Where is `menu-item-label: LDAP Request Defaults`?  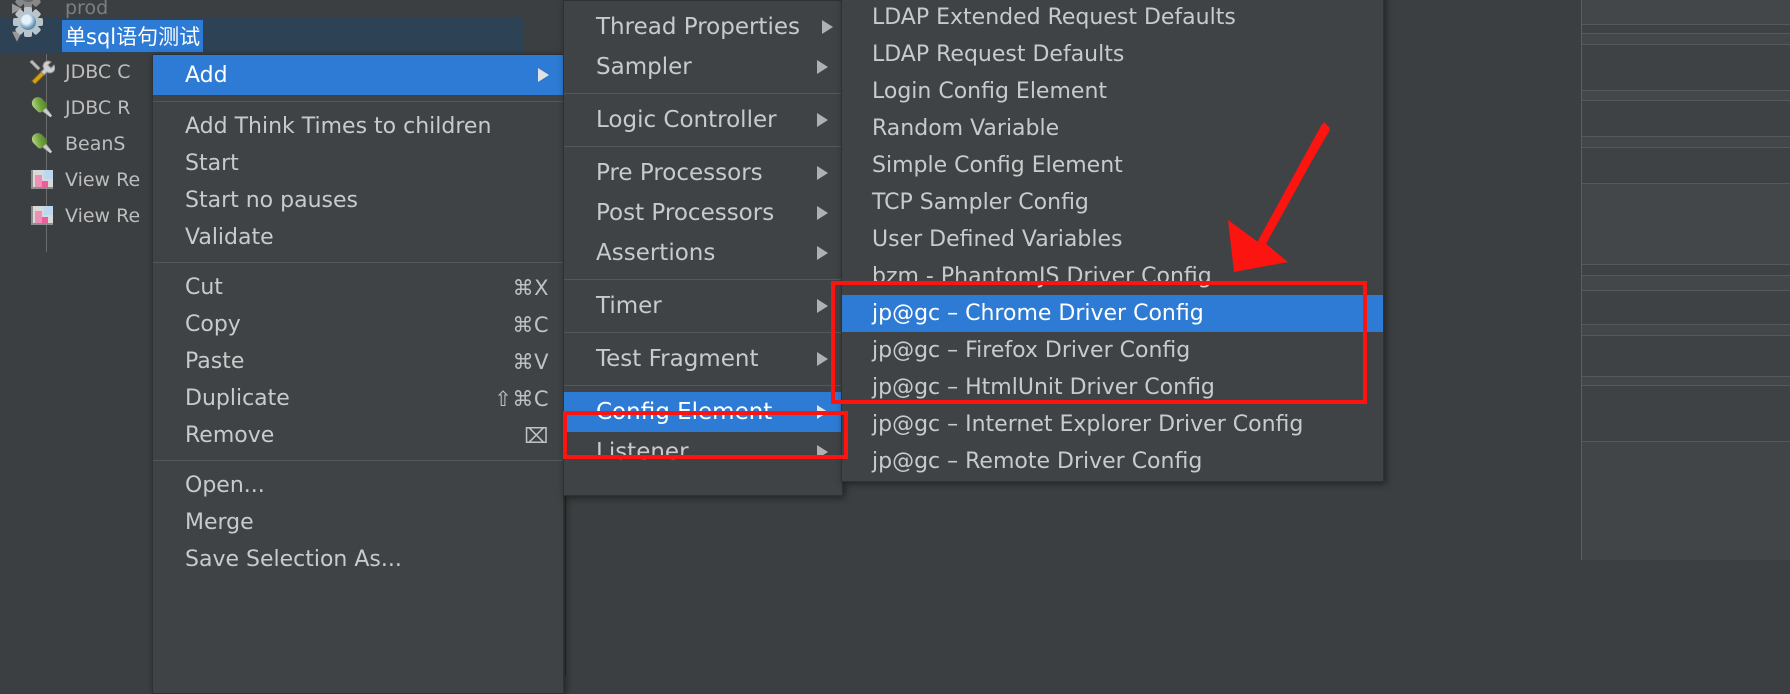 menu-item-label: LDAP Request Defaults is located at coordinates (998, 54).